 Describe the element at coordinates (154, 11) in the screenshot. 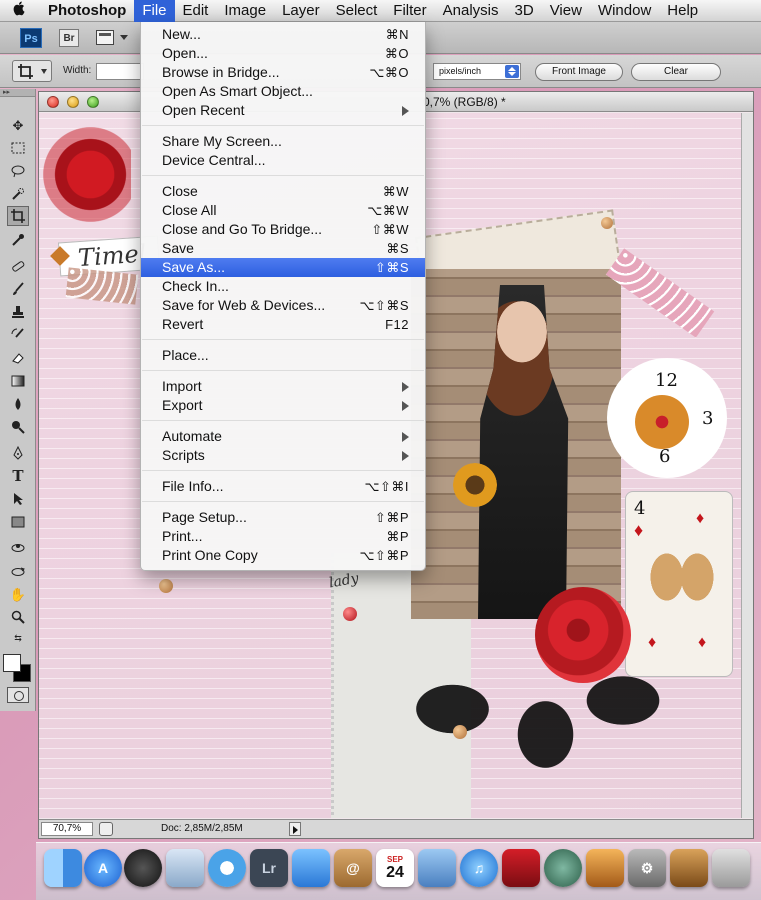

I see `menu-file: File` at that location.